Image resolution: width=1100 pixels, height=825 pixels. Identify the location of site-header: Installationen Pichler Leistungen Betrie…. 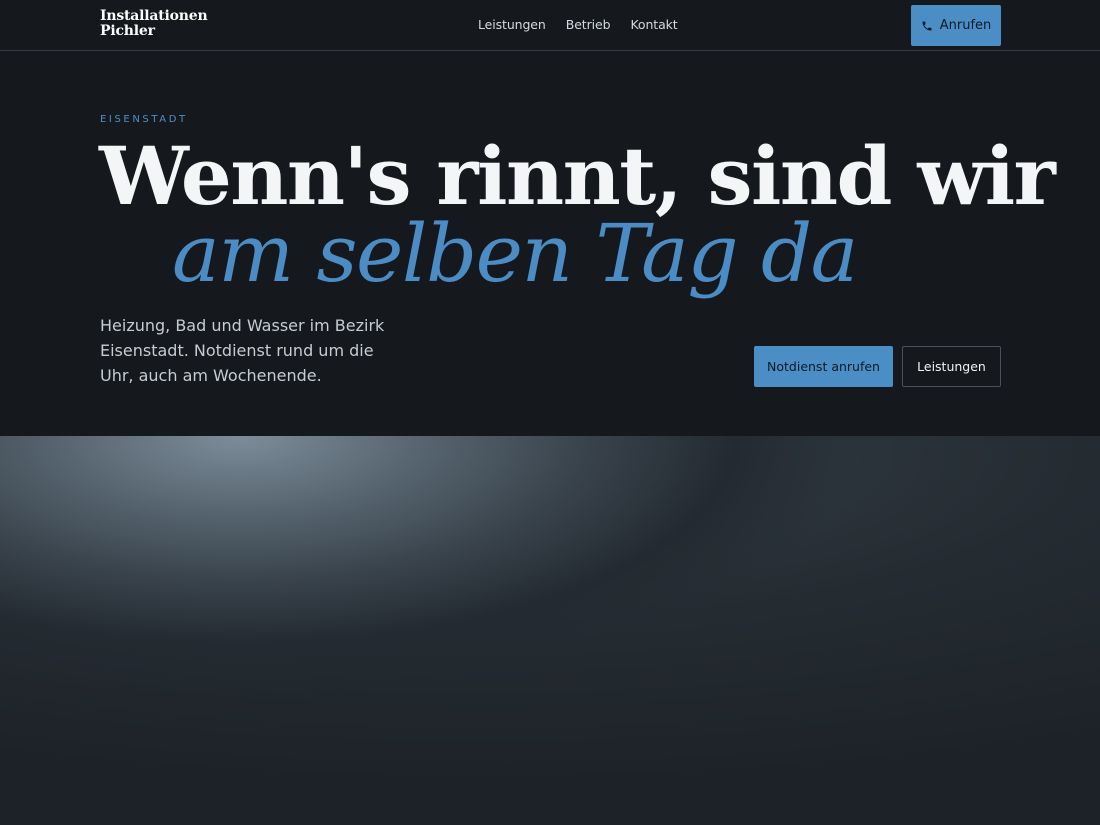
(550, 25).